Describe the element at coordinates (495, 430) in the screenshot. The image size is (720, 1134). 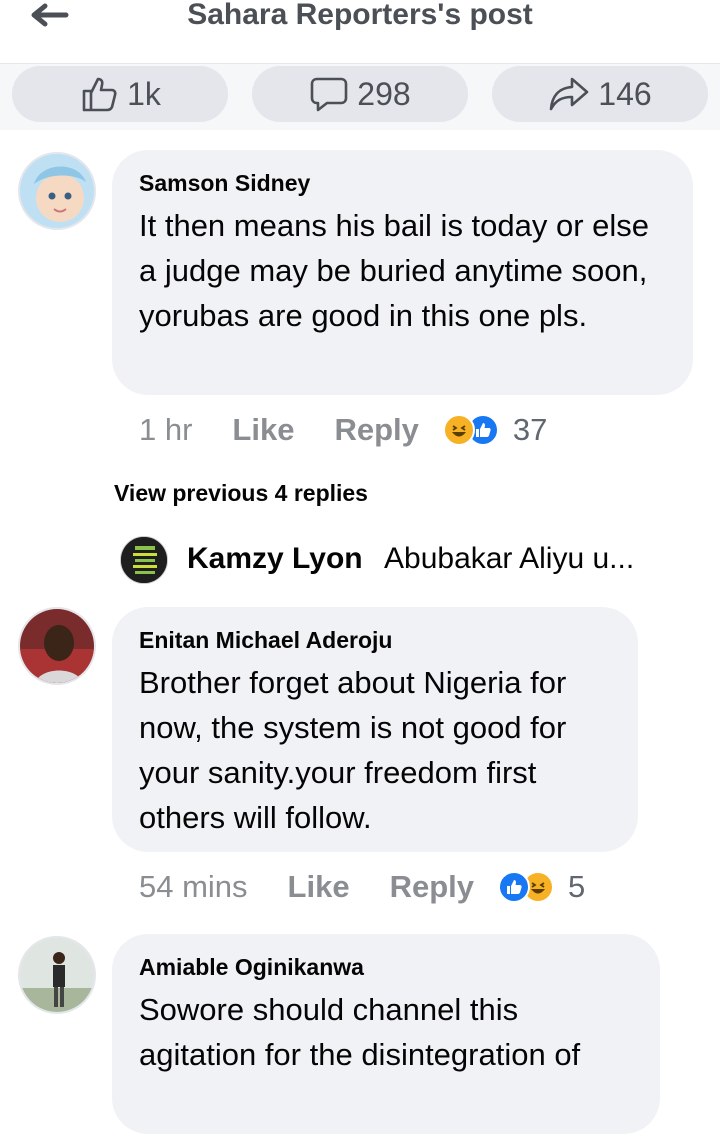
I see `reaction-summary: 37` at that location.